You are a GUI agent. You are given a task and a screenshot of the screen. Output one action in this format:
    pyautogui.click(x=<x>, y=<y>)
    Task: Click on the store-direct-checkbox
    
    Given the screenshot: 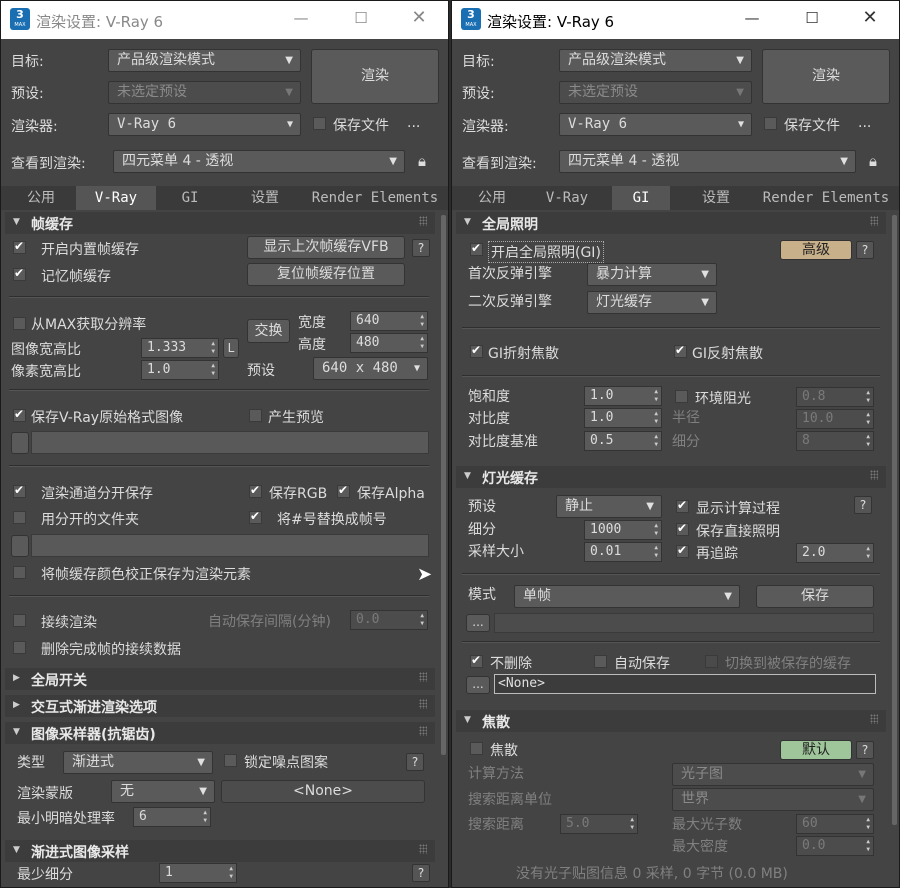 What is the action you would take?
    pyautogui.click(x=682, y=528)
    